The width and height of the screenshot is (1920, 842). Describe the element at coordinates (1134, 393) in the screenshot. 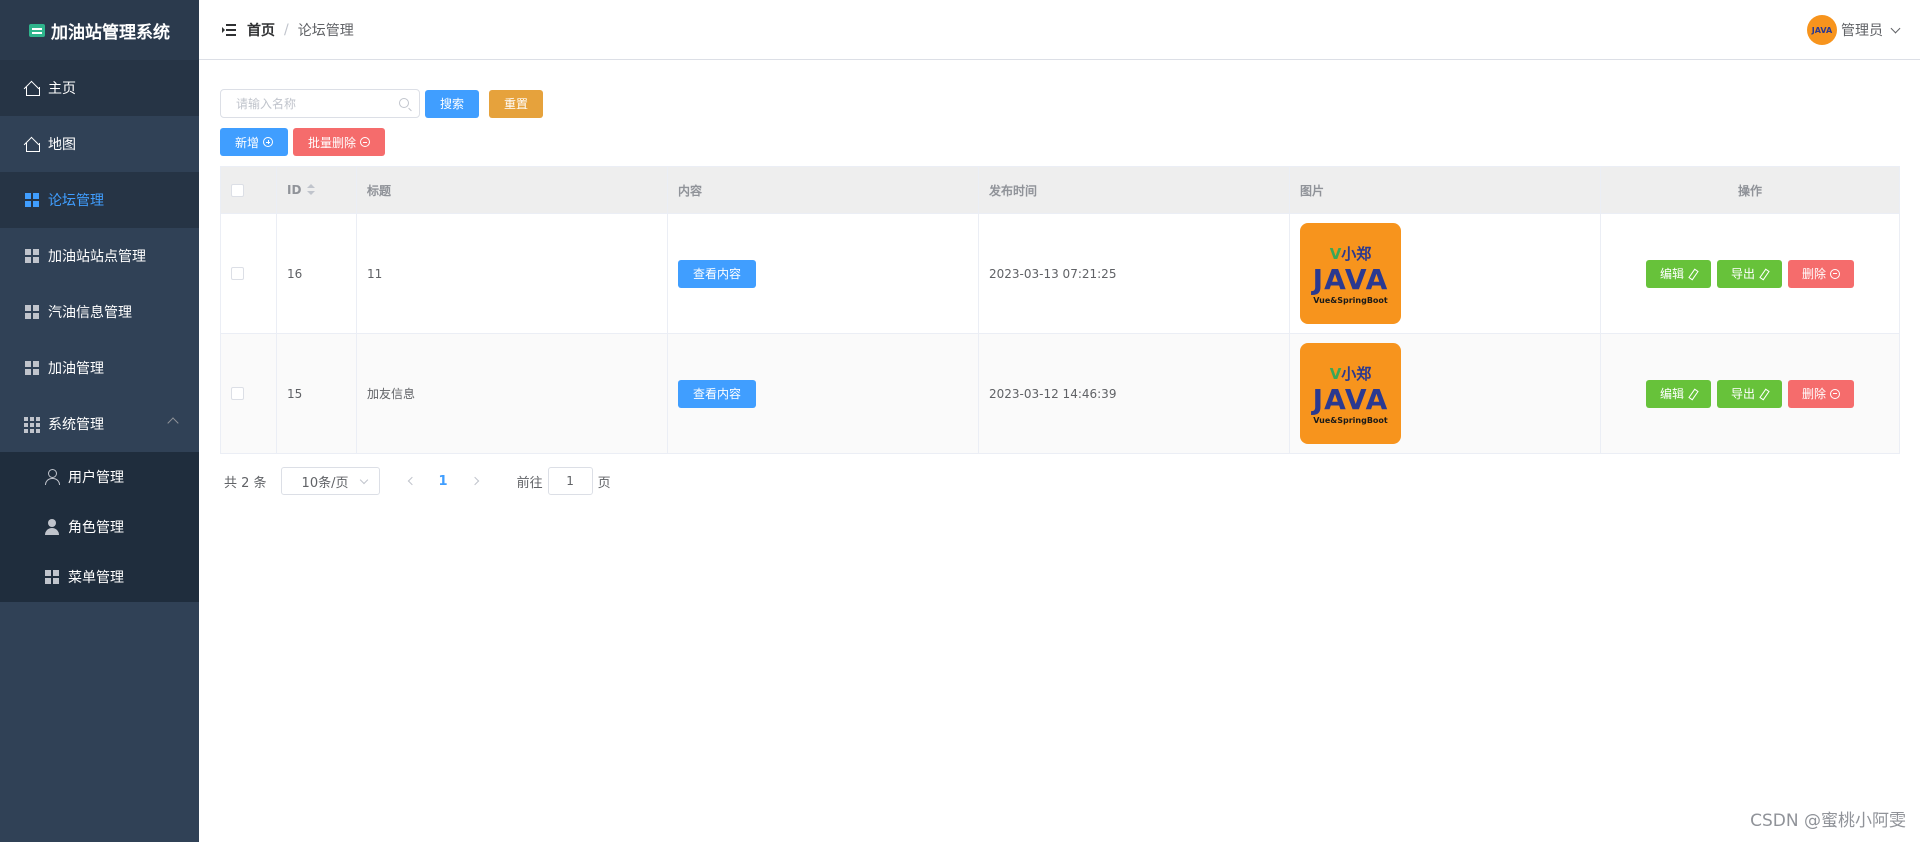

I see `cell-time: 2023-03-12 14:46:39` at that location.